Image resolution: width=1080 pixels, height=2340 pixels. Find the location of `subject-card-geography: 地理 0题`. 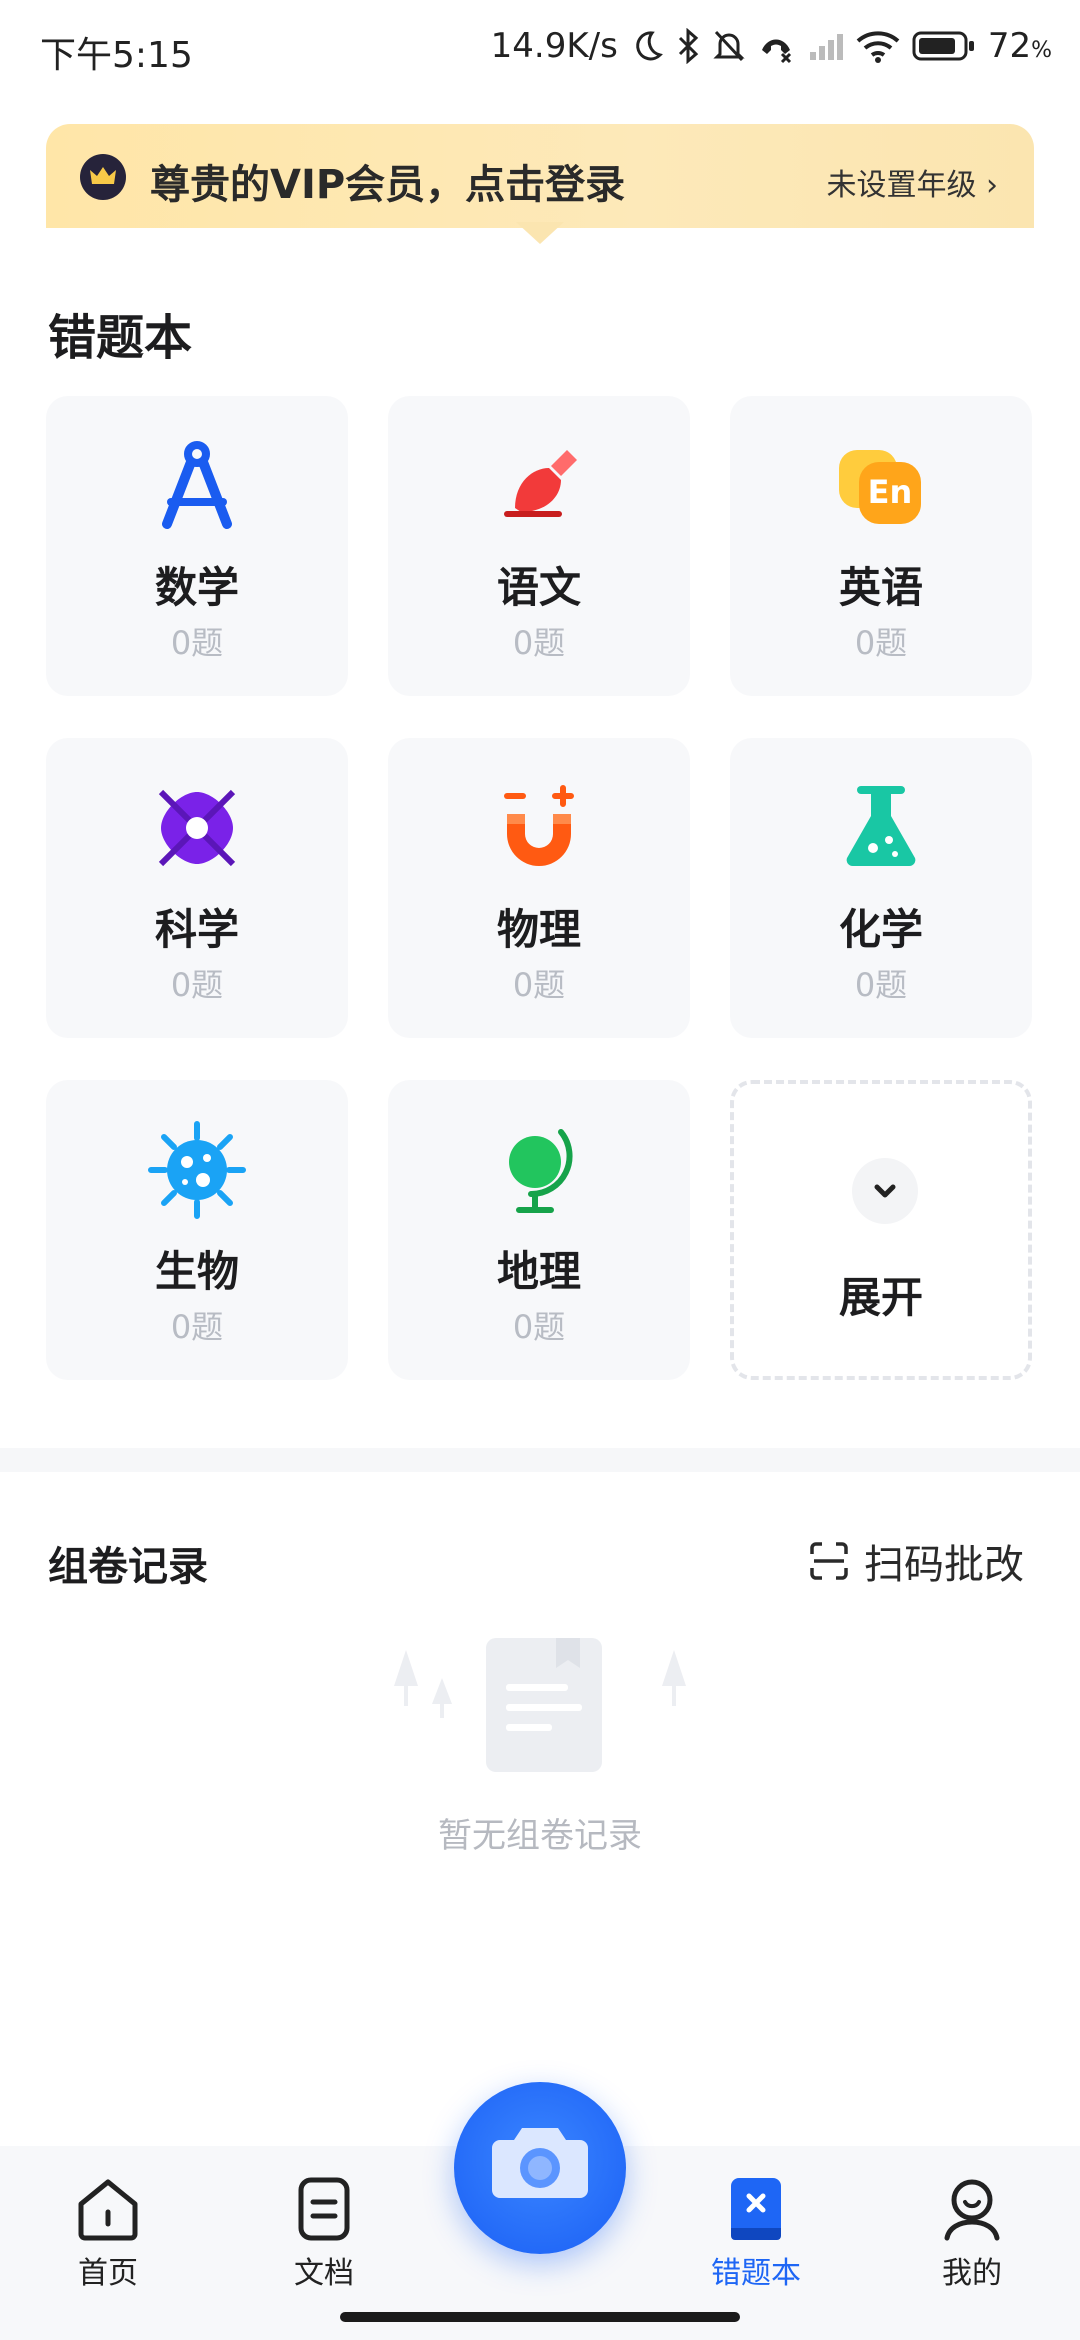

subject-card-geography: 地理 0题 is located at coordinates (539, 1230).